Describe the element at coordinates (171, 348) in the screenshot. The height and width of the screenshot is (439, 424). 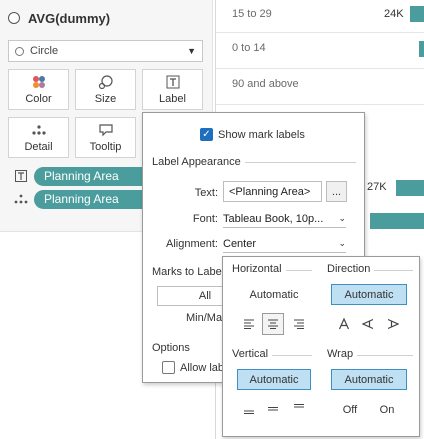
I see `options-title: Options` at that location.